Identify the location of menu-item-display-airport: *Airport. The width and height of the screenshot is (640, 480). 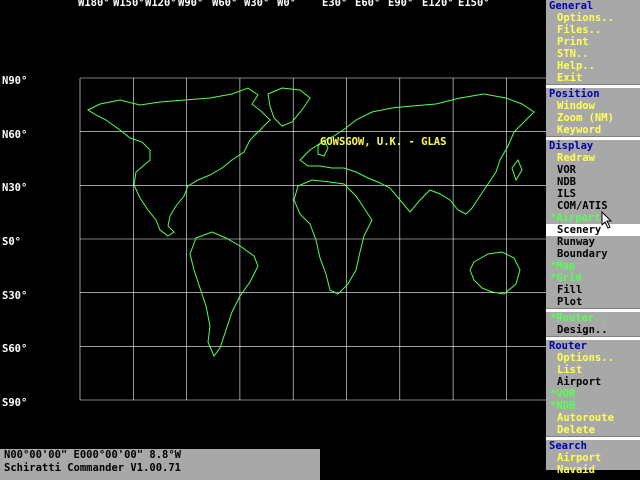
(593, 218).